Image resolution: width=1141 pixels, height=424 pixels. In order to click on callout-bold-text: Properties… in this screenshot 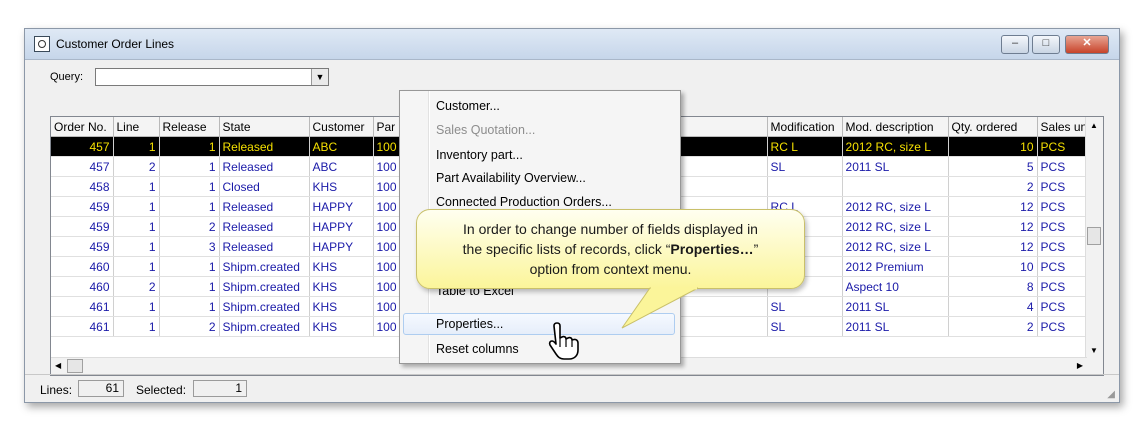, I will do `click(712, 249)`.